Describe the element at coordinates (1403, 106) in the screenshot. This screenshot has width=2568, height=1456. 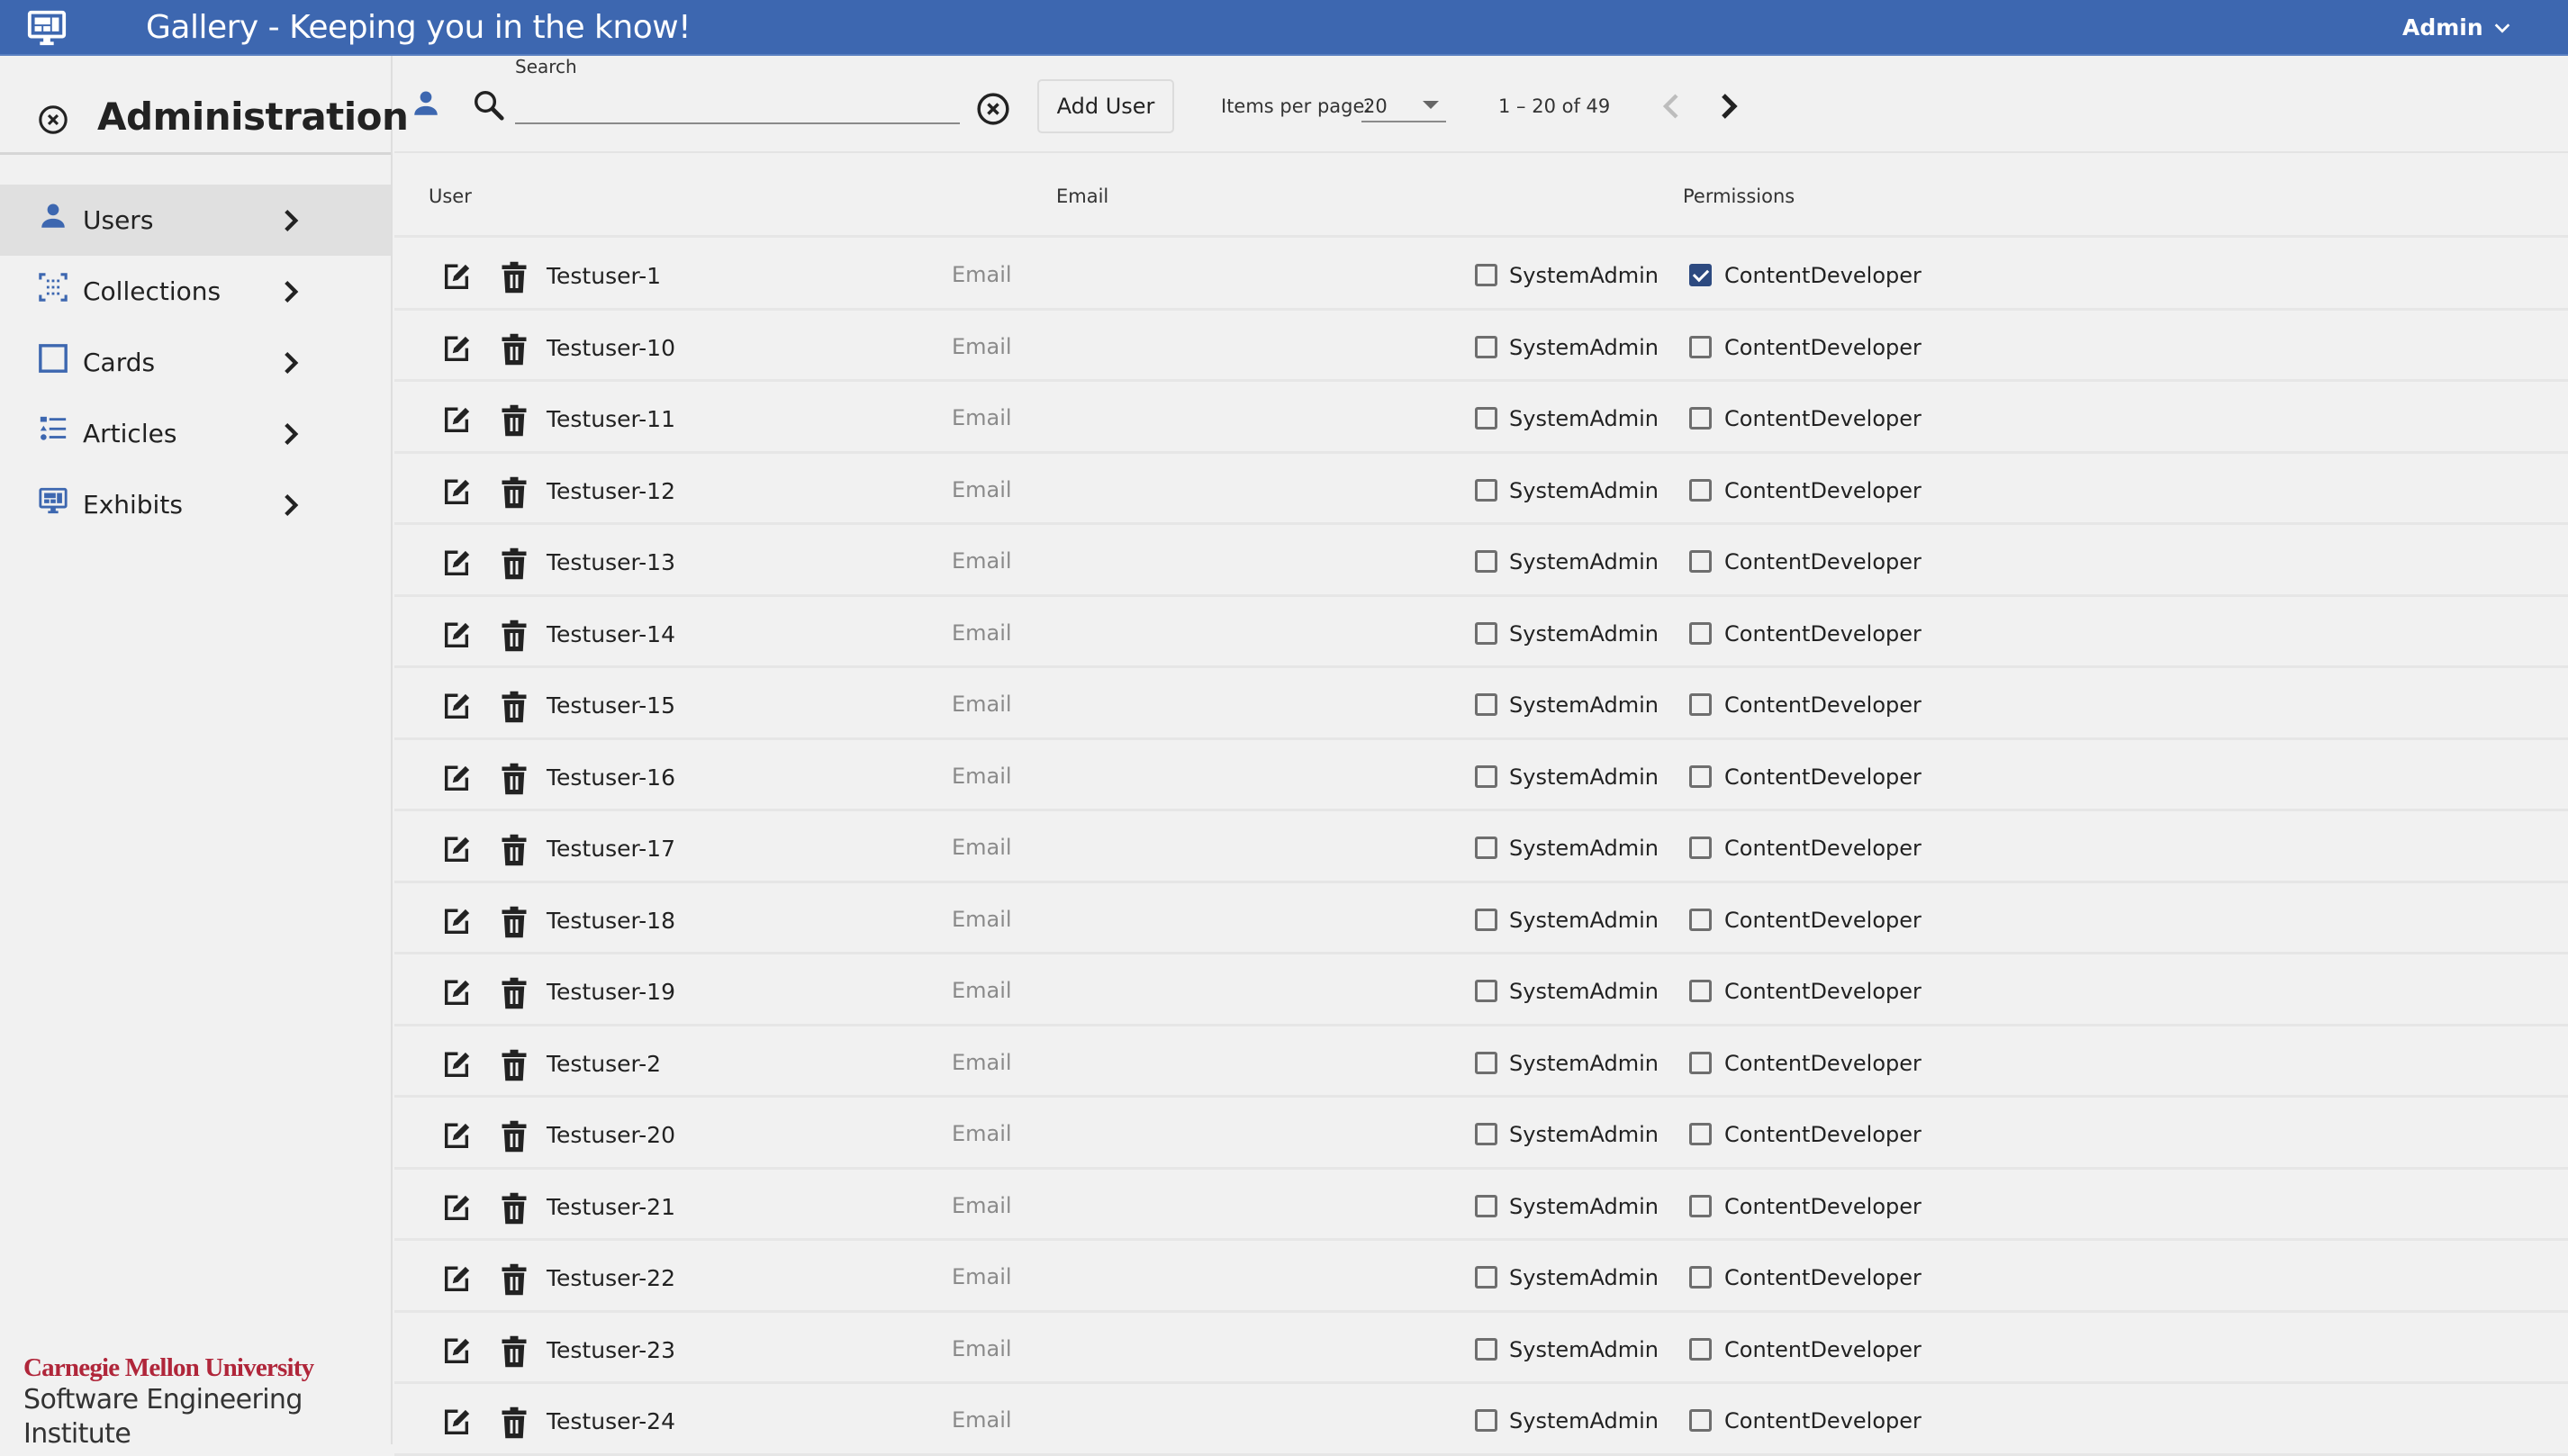
I see `items-per-page-select: 20` at that location.